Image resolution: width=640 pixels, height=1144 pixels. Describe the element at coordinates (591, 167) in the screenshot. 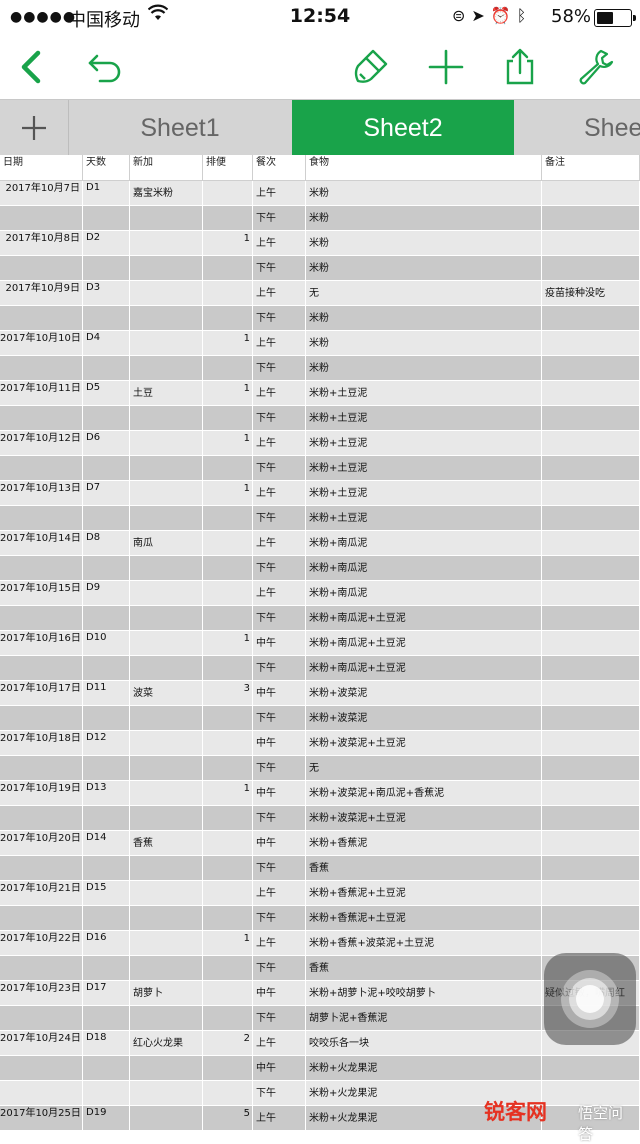

I see `header-note: 备注` at that location.